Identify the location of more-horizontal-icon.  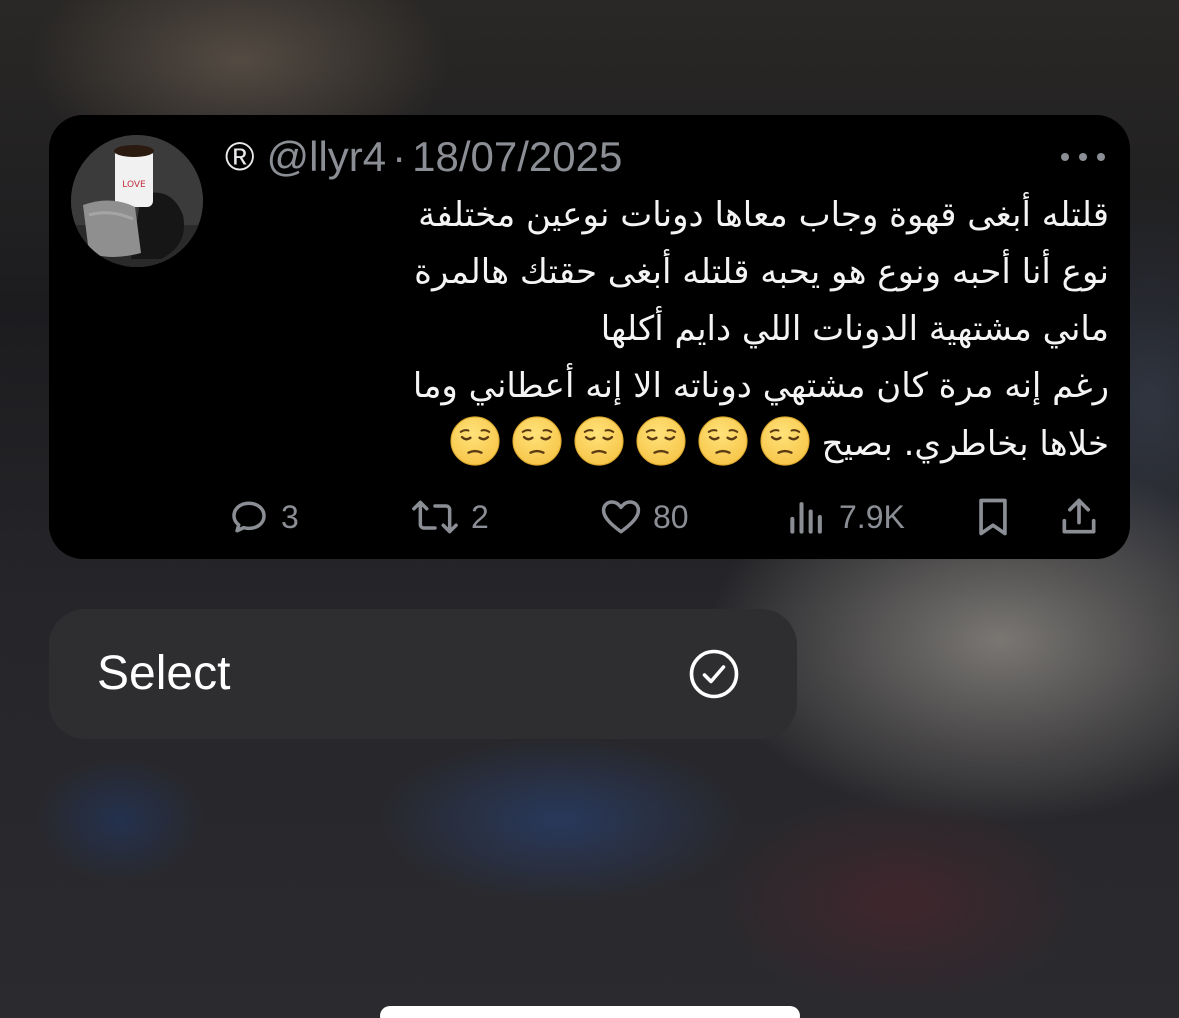
(1083, 157).